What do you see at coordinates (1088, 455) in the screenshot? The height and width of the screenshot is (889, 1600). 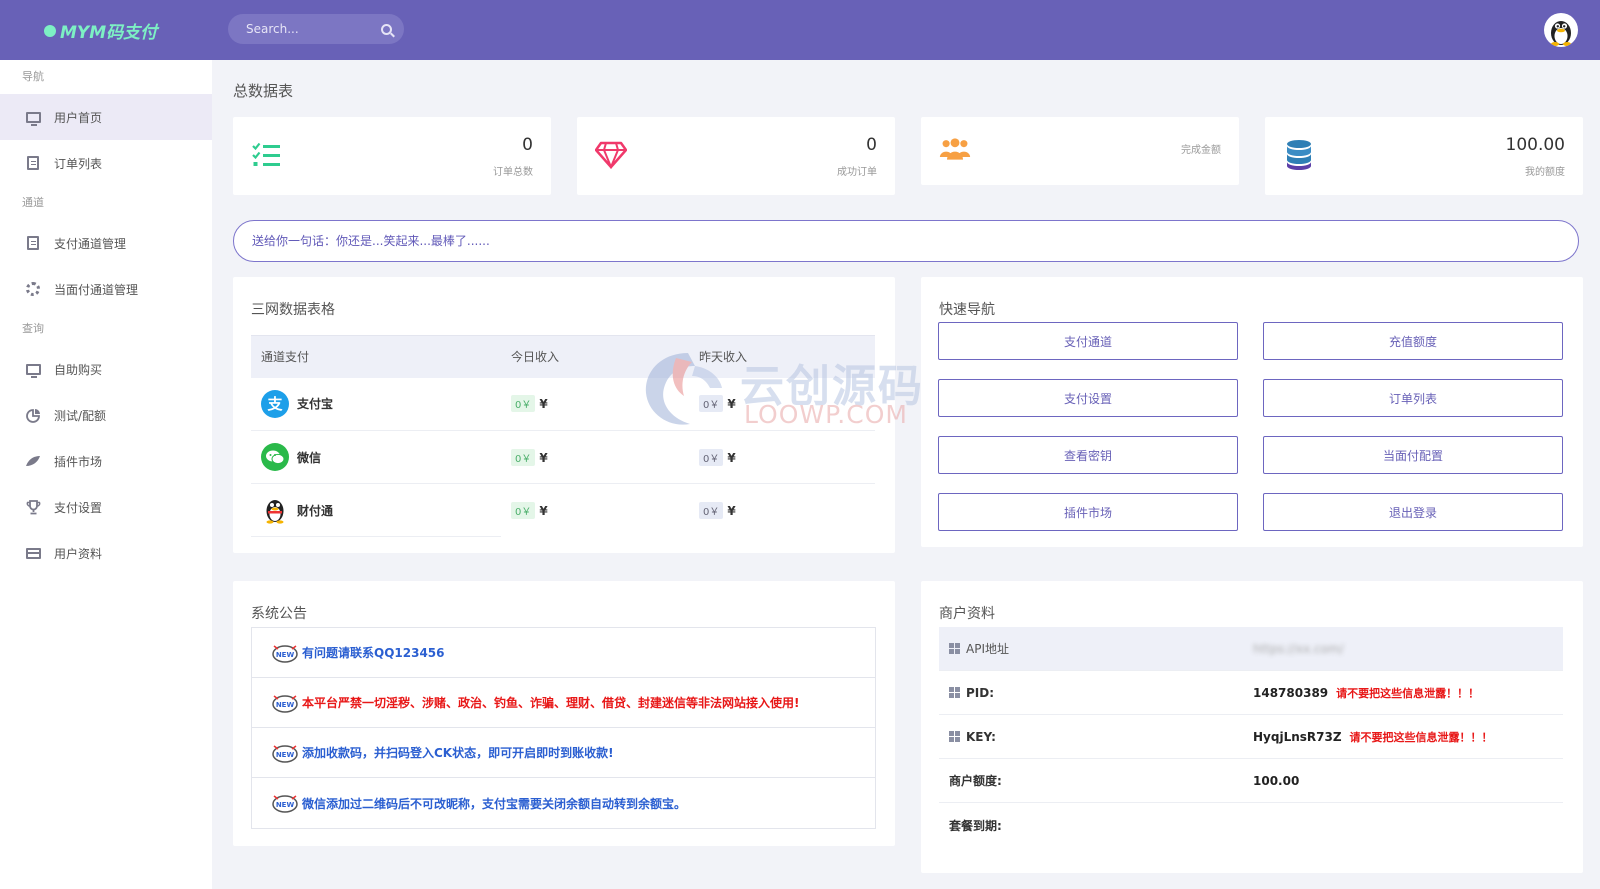 I see `quicknav-view-key-button: 查看密钥` at bounding box center [1088, 455].